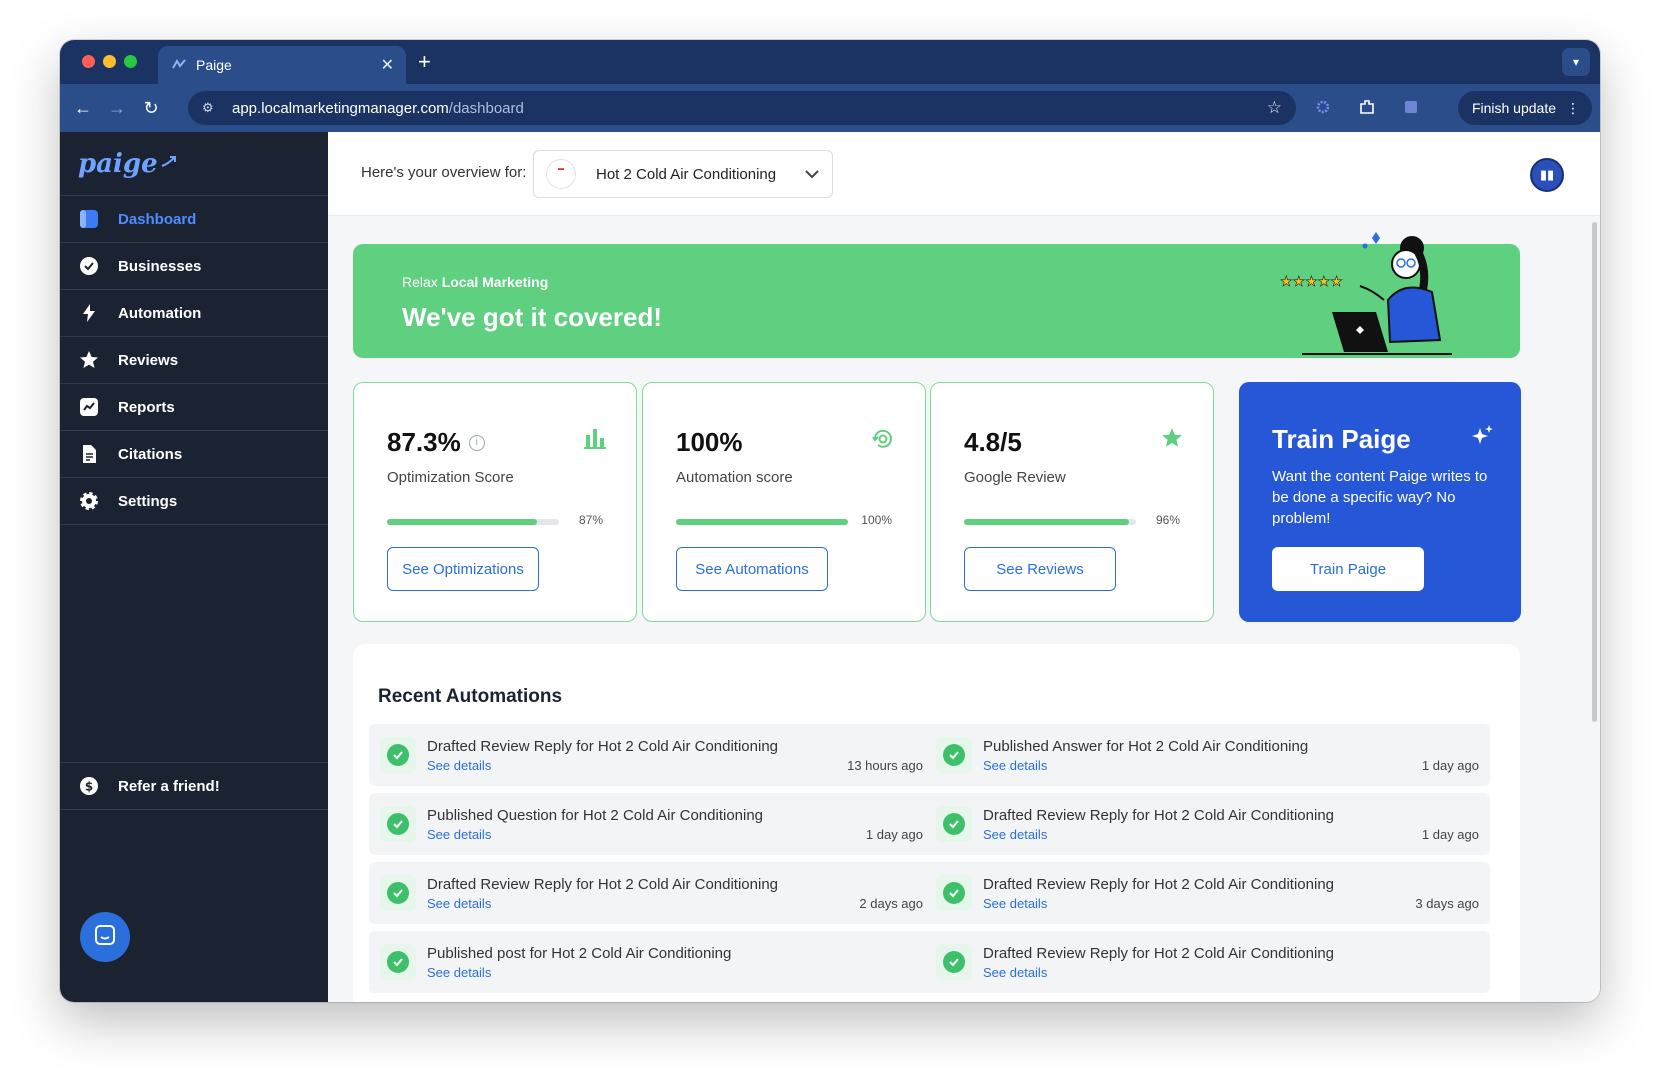 The image size is (1659, 1080). What do you see at coordinates (424, 442) in the screenshot?
I see `optimization-score-value: 87.3%` at bounding box center [424, 442].